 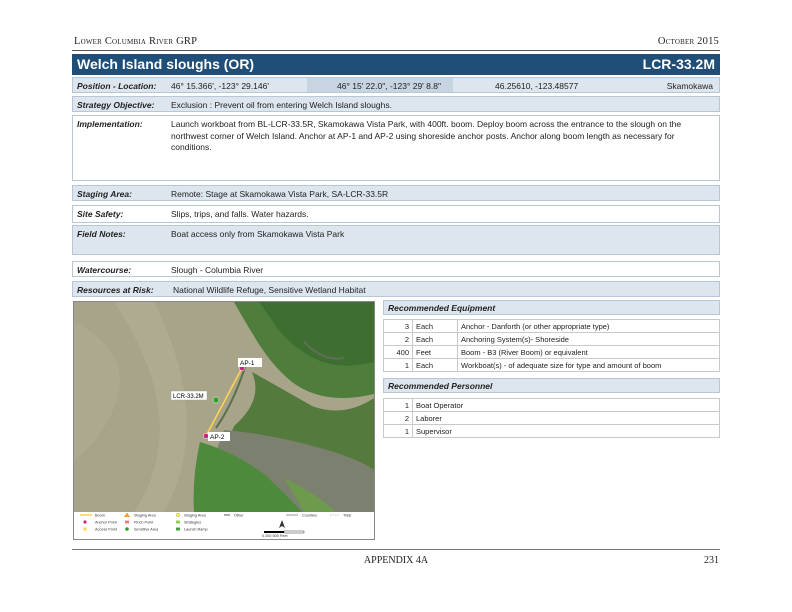 What do you see at coordinates (678, 64) in the screenshot?
I see `strategy-id: LCR-33.2M` at bounding box center [678, 64].